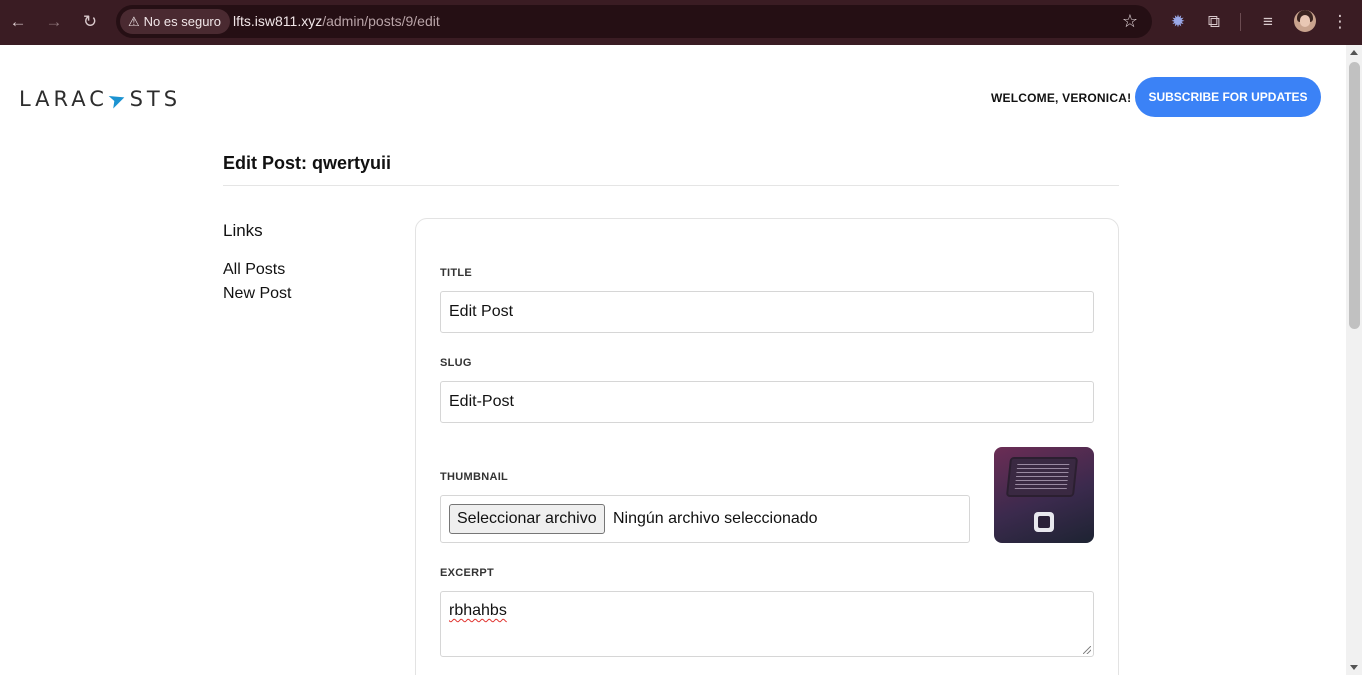 This screenshot has height=675, width=1362. Describe the element at coordinates (1228, 97) in the screenshot. I see `subscribe-button: SUBSCRIBE FOR UPDATES` at that location.